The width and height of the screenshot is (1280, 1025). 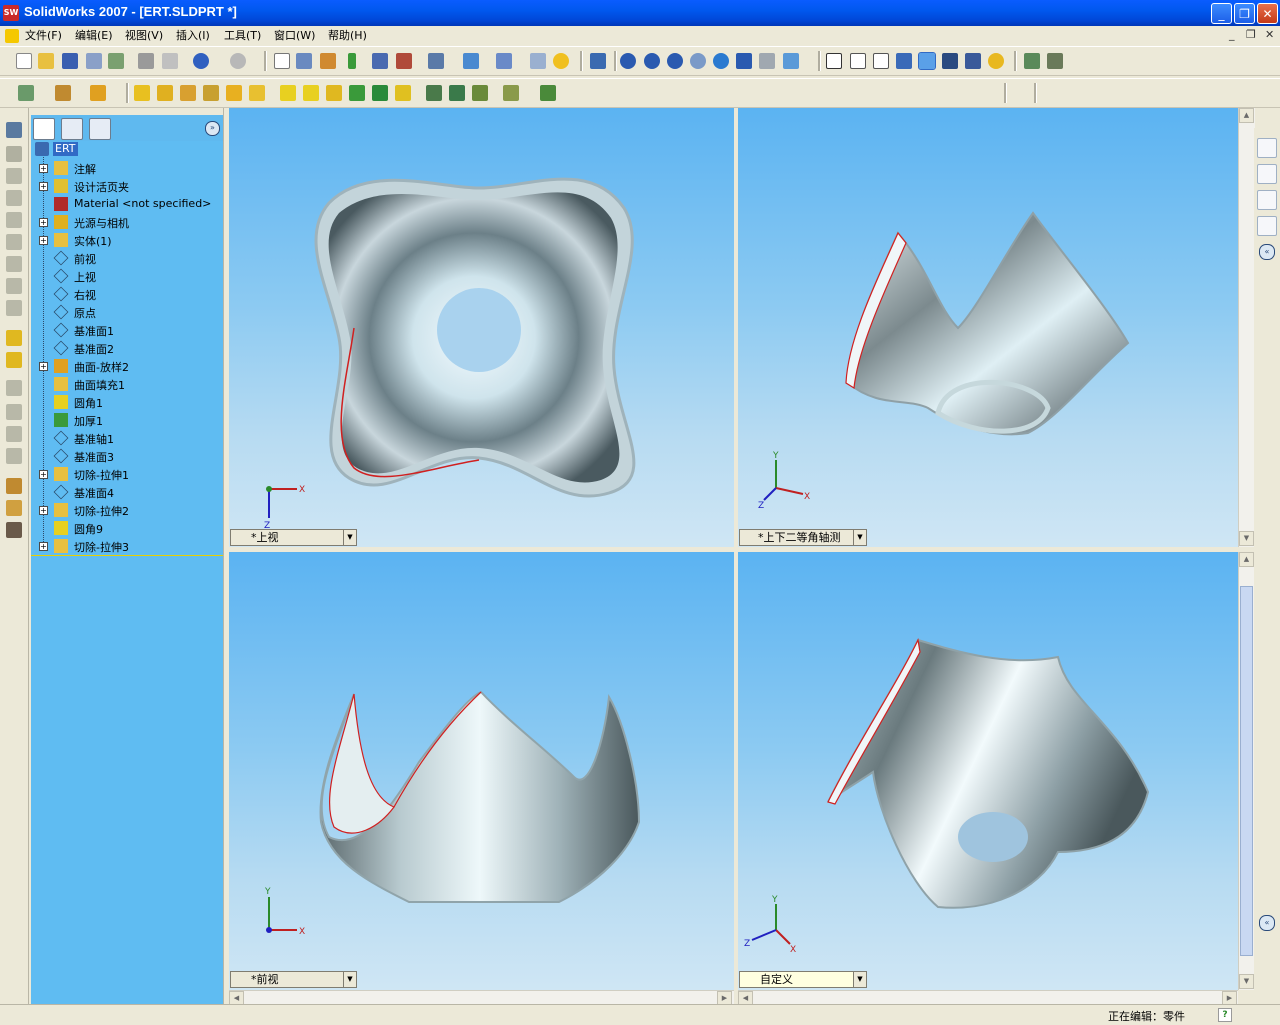 What do you see at coordinates (1221, 13) in the screenshot?
I see `minimize-button: _` at bounding box center [1221, 13].